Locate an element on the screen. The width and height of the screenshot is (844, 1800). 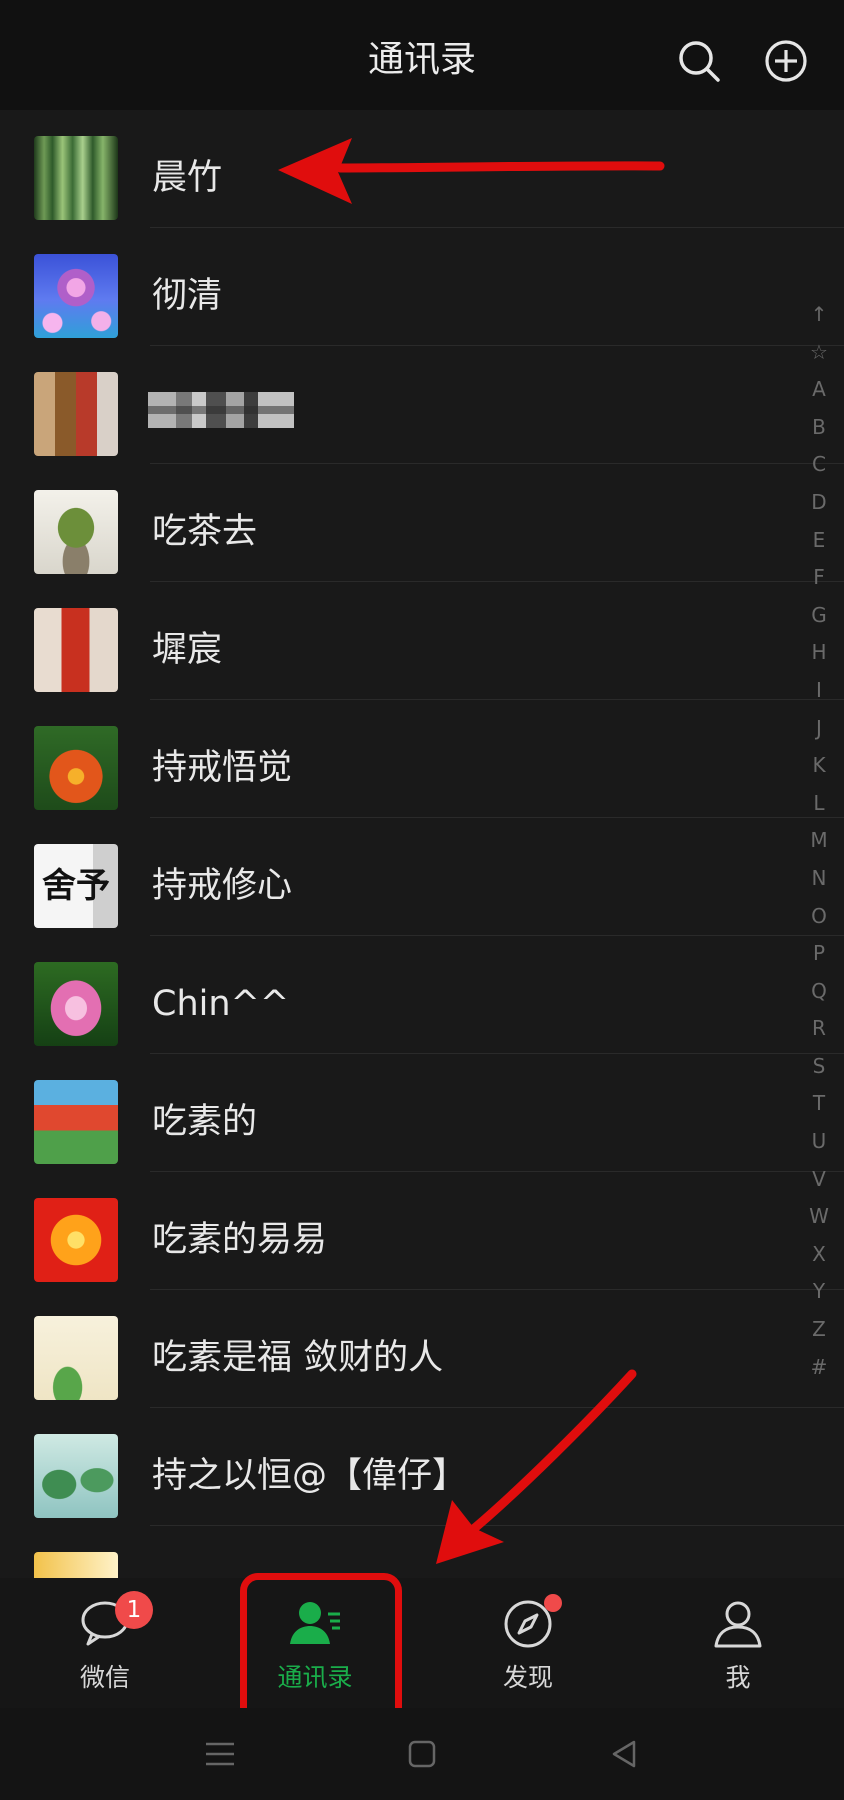
index-letter: Q is located at coordinates (819, 992).